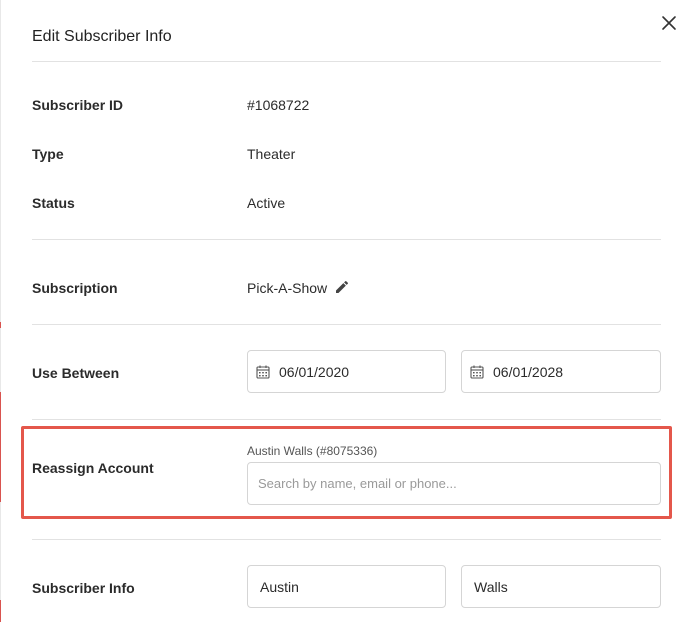 This screenshot has height=622, width=693. What do you see at coordinates (314, 371) in the screenshot?
I see `start-date-value: 06/01/2020` at bounding box center [314, 371].